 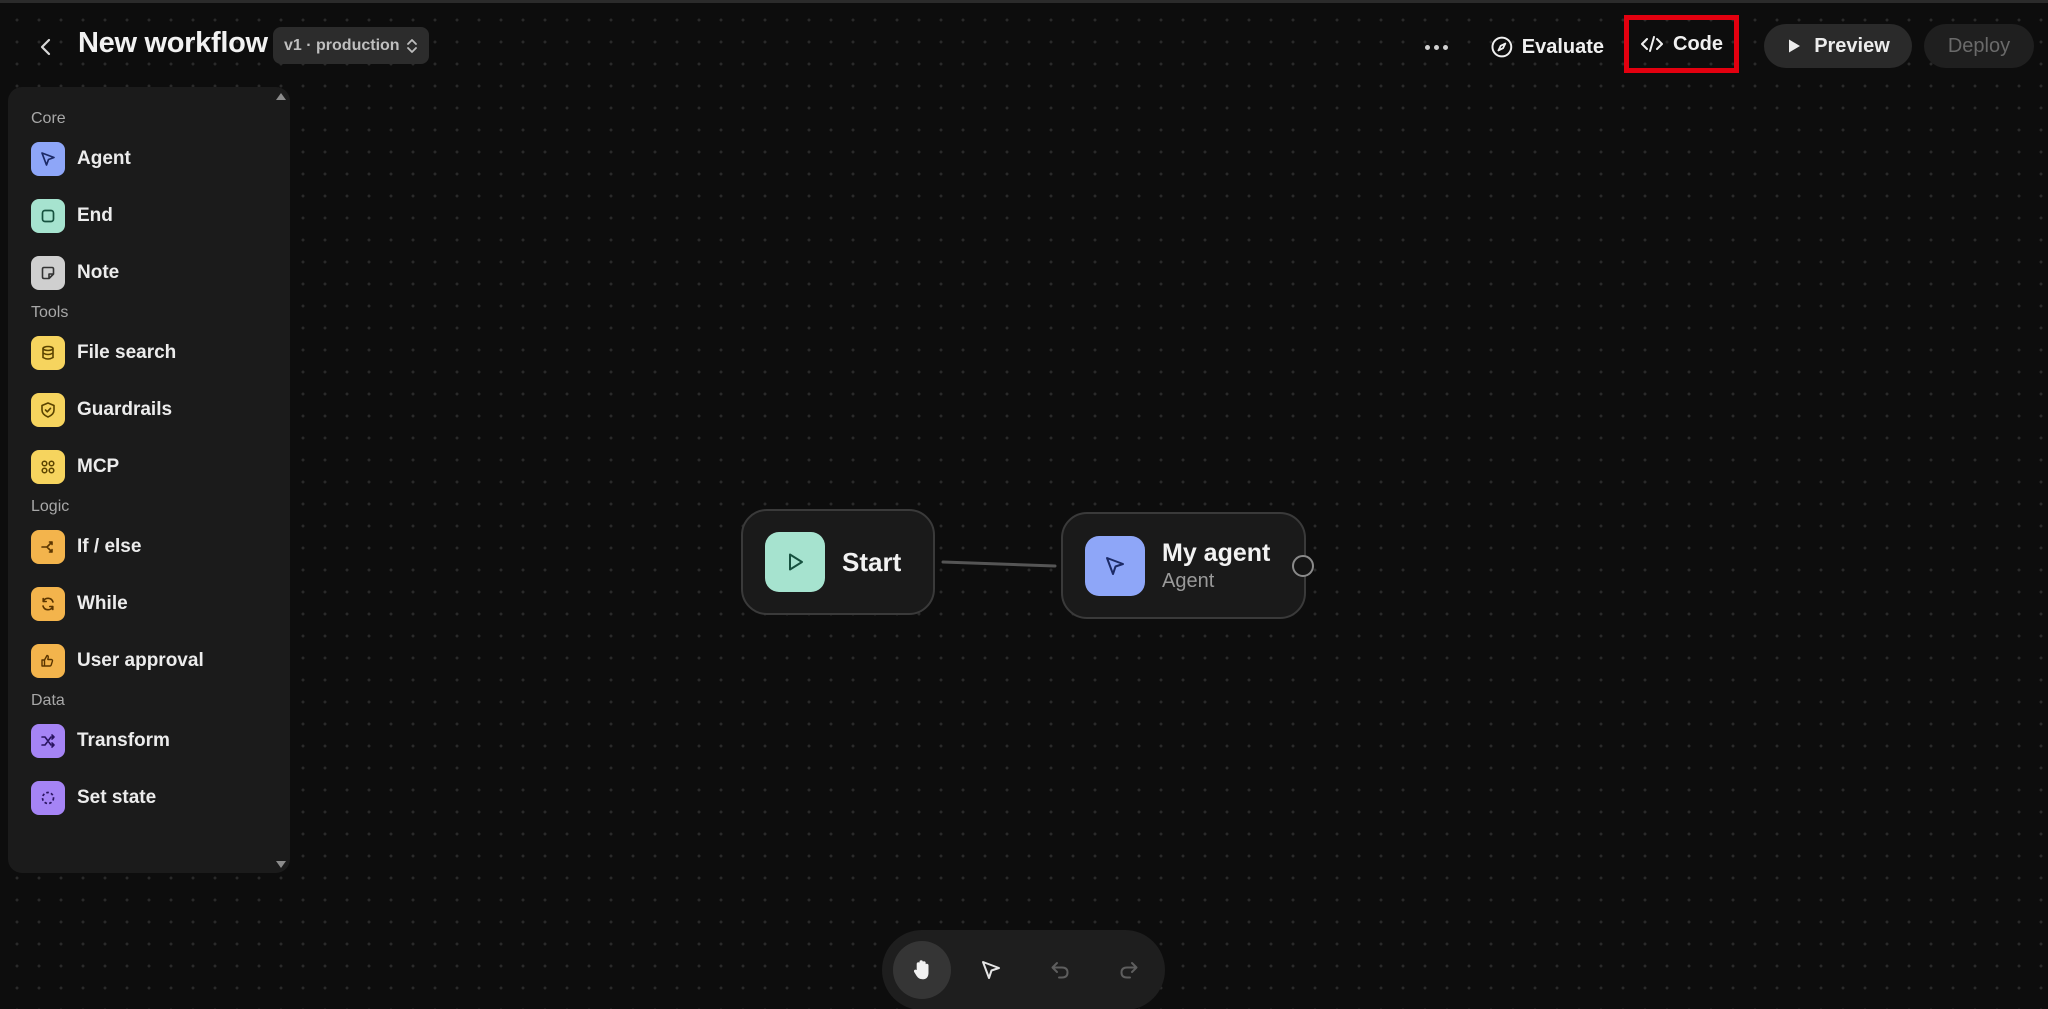 I want to click on sticky-note-icon, so click(x=48, y=272).